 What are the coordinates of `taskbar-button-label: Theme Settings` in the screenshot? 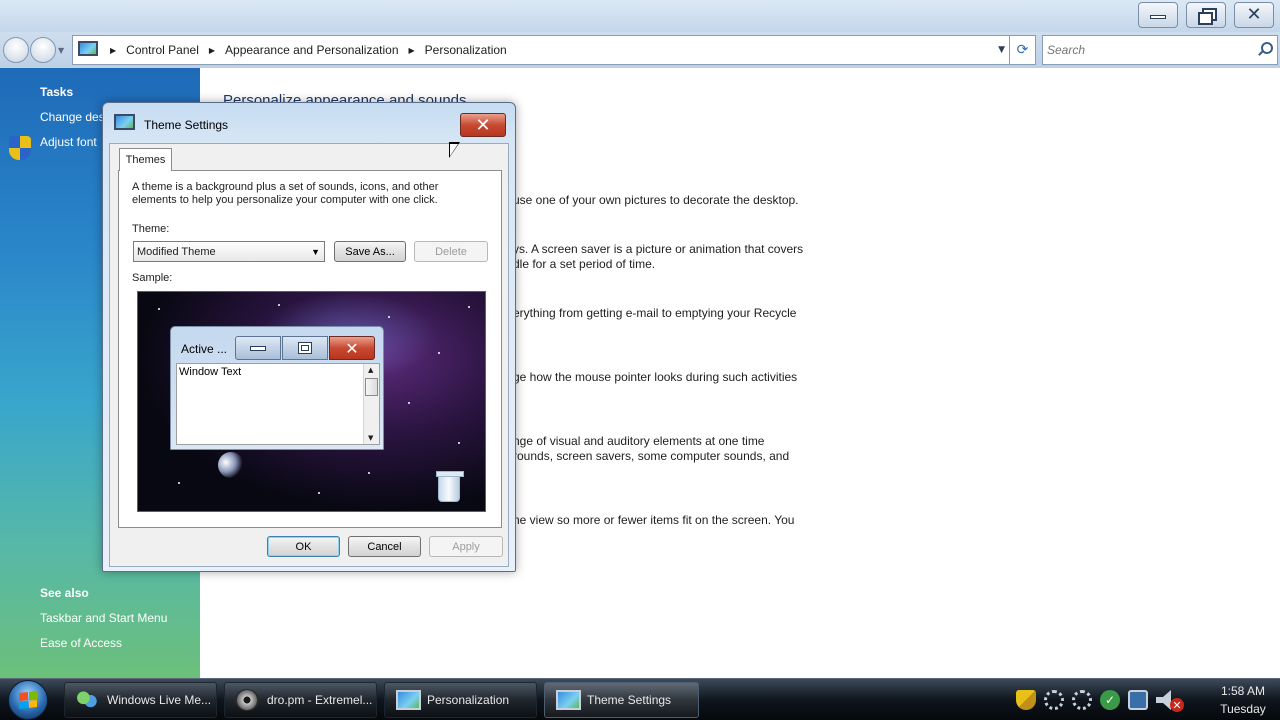 It's located at (629, 700).